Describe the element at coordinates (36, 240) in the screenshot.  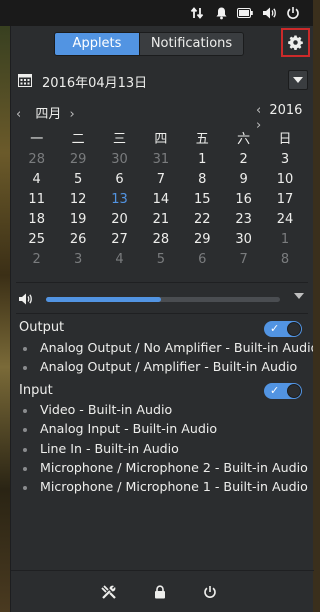
I see `calendar-day: 25` at that location.